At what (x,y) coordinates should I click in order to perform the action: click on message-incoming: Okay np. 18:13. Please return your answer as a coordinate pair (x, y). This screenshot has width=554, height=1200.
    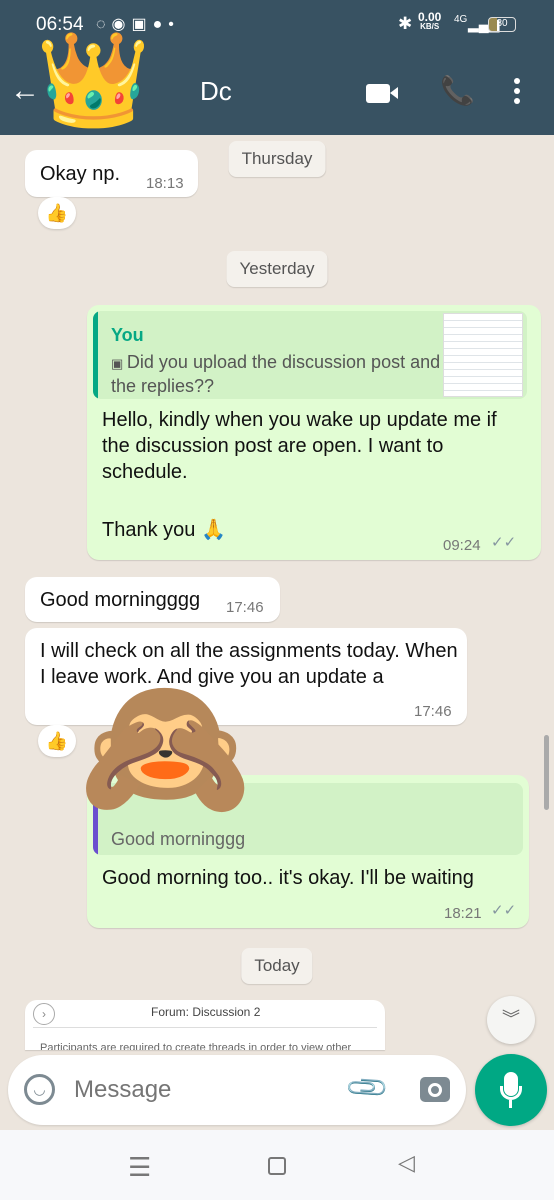
    Looking at the image, I should click on (111, 173).